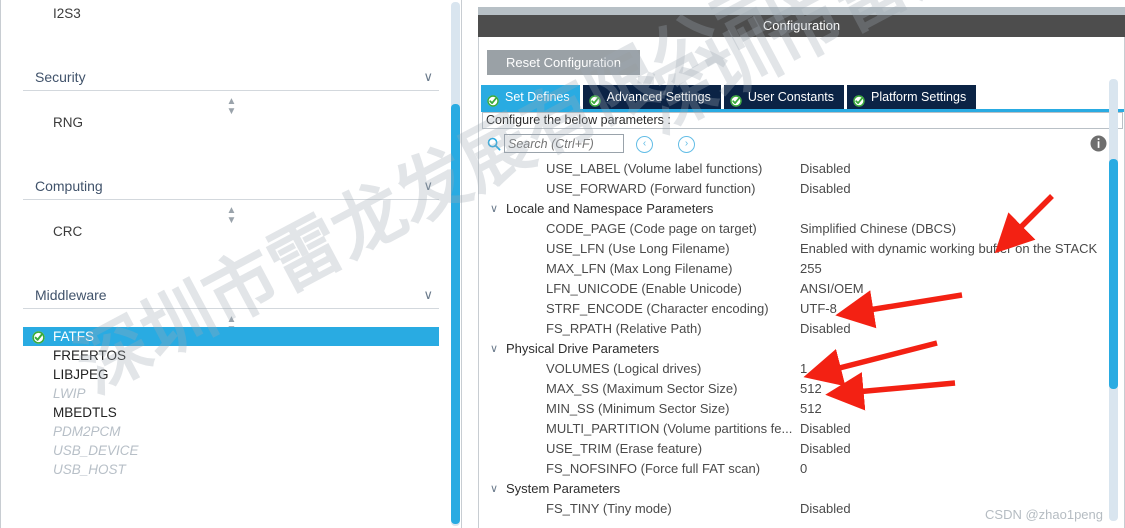 The height and width of the screenshot is (528, 1125). Describe the element at coordinates (231, 469) in the screenshot. I see `middleware-item-usb_host: USB_HOST` at that location.